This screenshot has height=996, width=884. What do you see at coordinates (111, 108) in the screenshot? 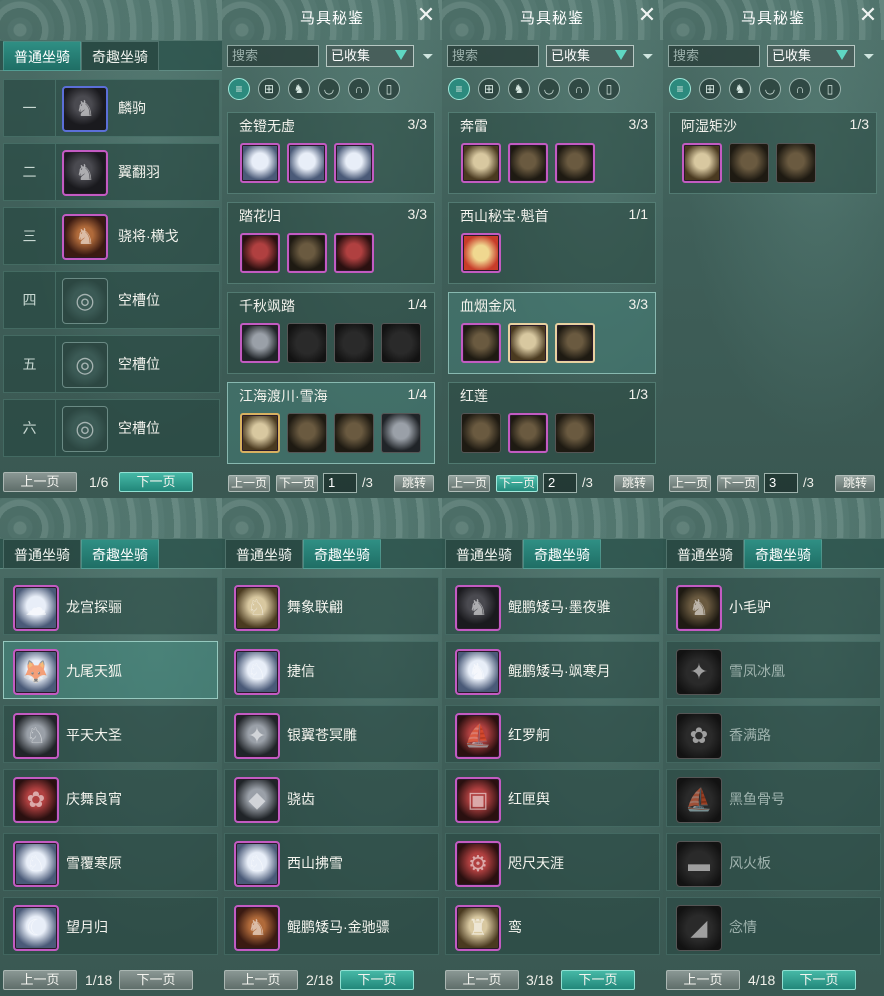
I see `mount-slot-row: 一 ♞ 麟驹` at bounding box center [111, 108].